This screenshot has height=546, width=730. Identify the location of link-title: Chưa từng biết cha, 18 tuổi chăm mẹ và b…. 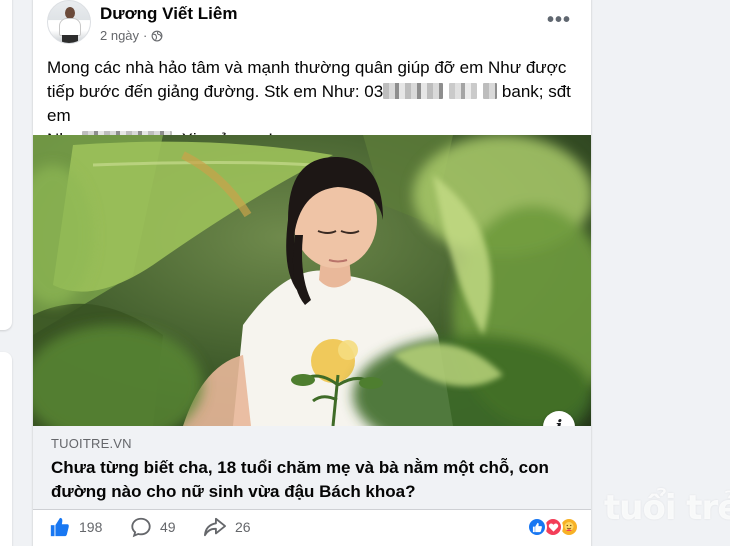
(311, 480).